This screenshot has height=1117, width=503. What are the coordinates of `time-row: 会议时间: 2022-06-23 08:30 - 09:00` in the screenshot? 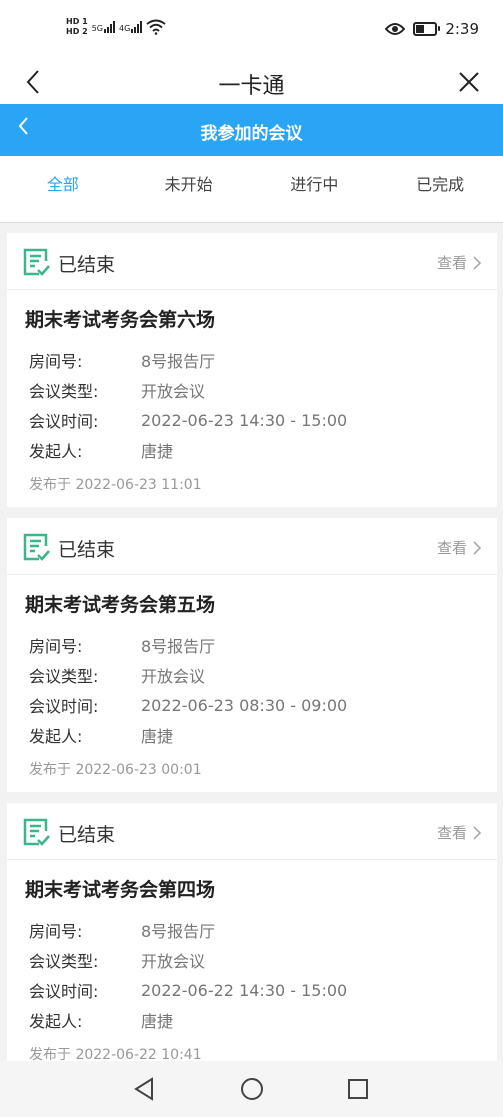 It's located at (261, 705).